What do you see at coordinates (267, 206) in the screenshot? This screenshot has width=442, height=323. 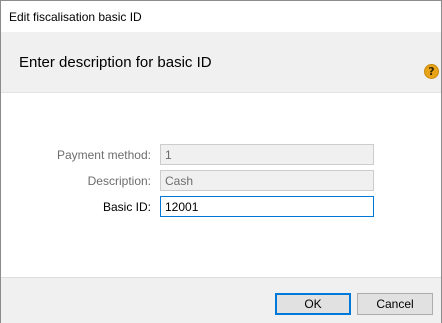 I see `basic-id-input` at bounding box center [267, 206].